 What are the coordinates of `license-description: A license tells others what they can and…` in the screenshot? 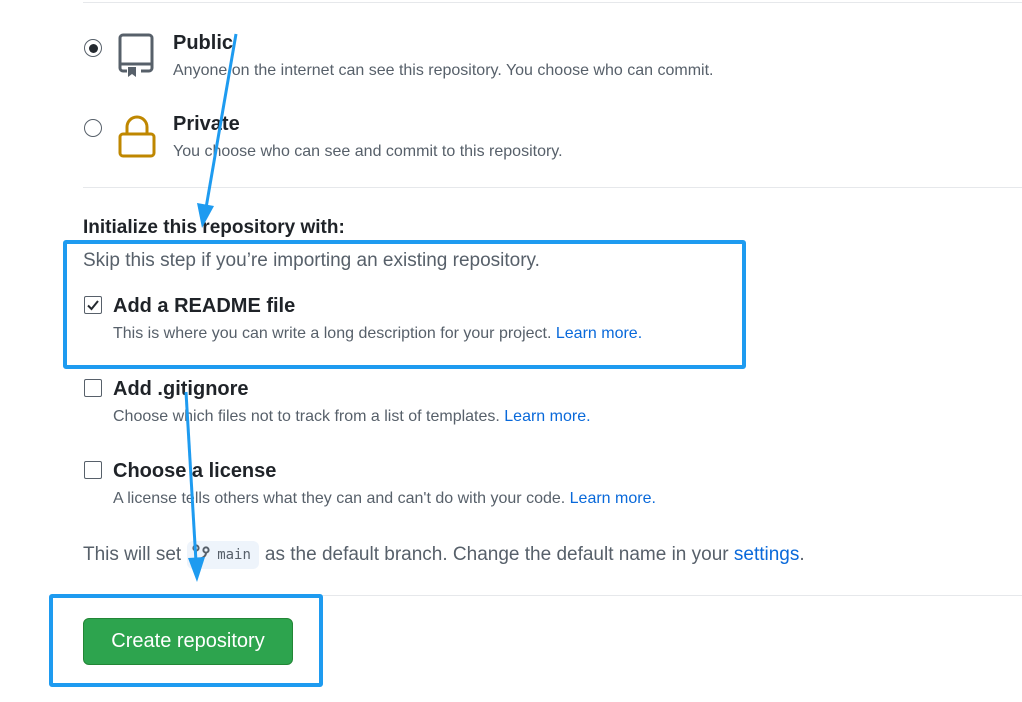 It's located at (384, 499).